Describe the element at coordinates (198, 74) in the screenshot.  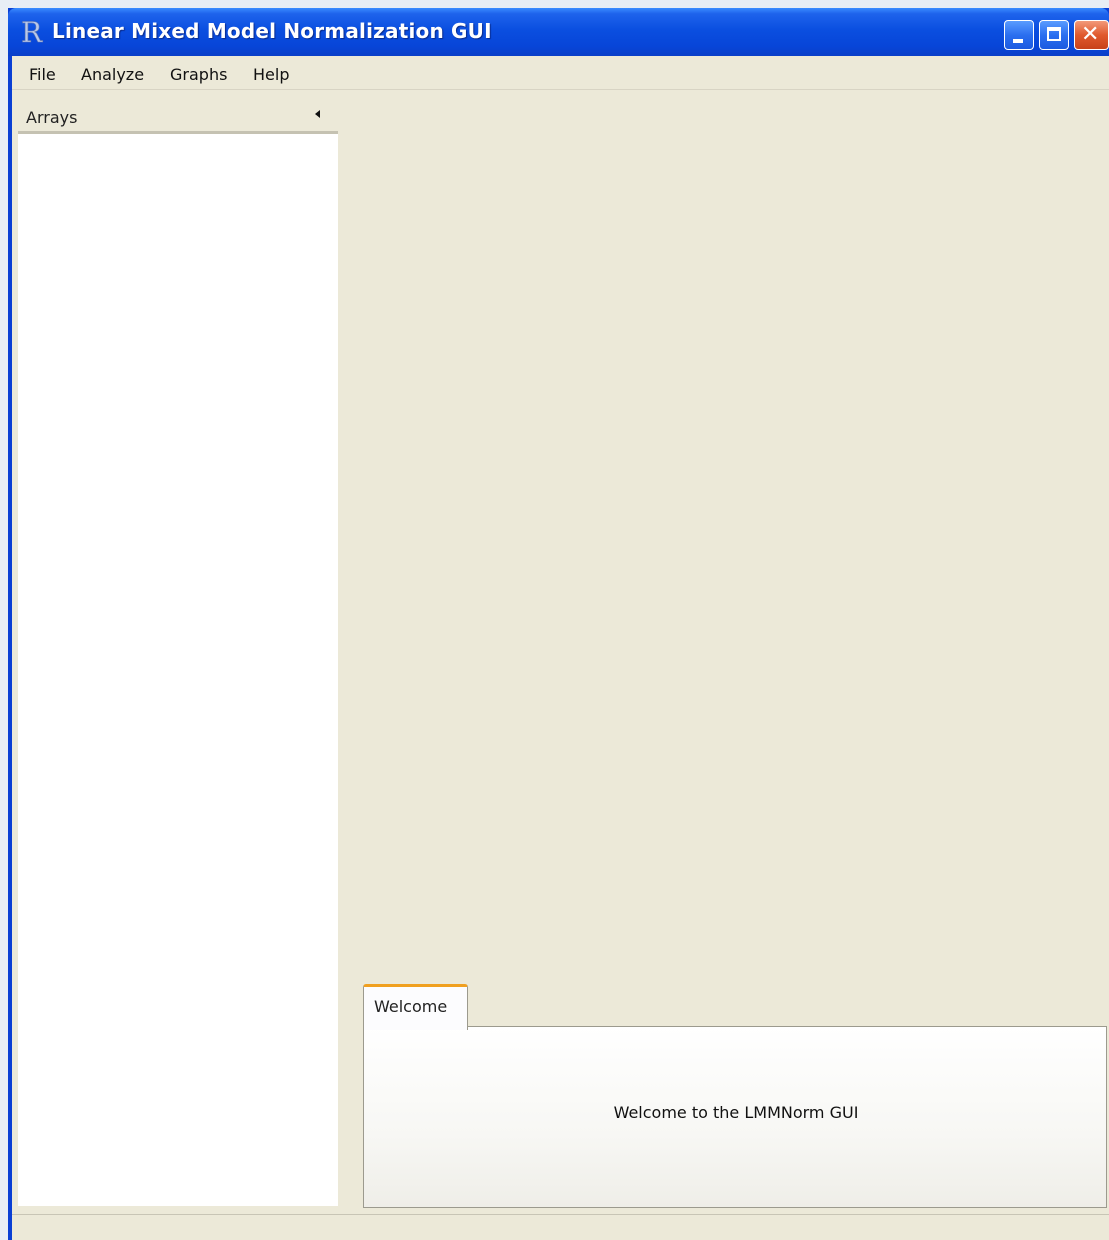
I see `menu-graphs: Graphs` at that location.